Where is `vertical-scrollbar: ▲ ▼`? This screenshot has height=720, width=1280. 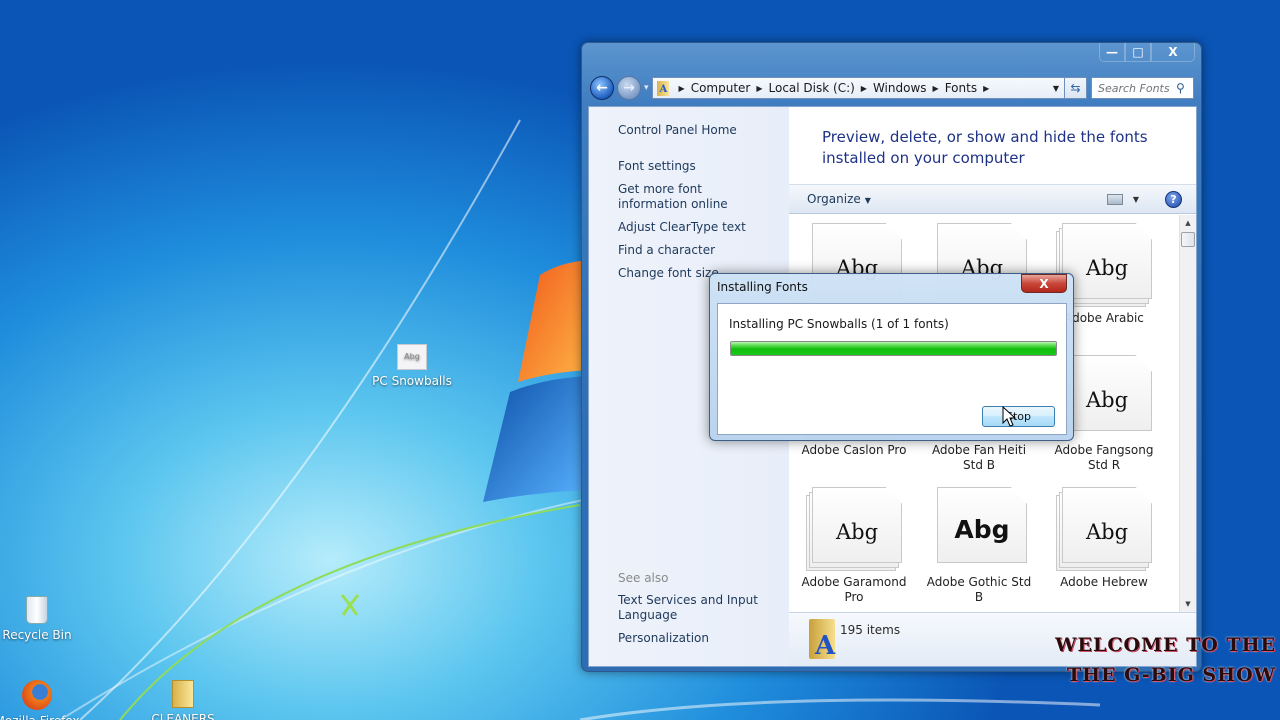 vertical-scrollbar: ▲ ▼ is located at coordinates (1187, 413).